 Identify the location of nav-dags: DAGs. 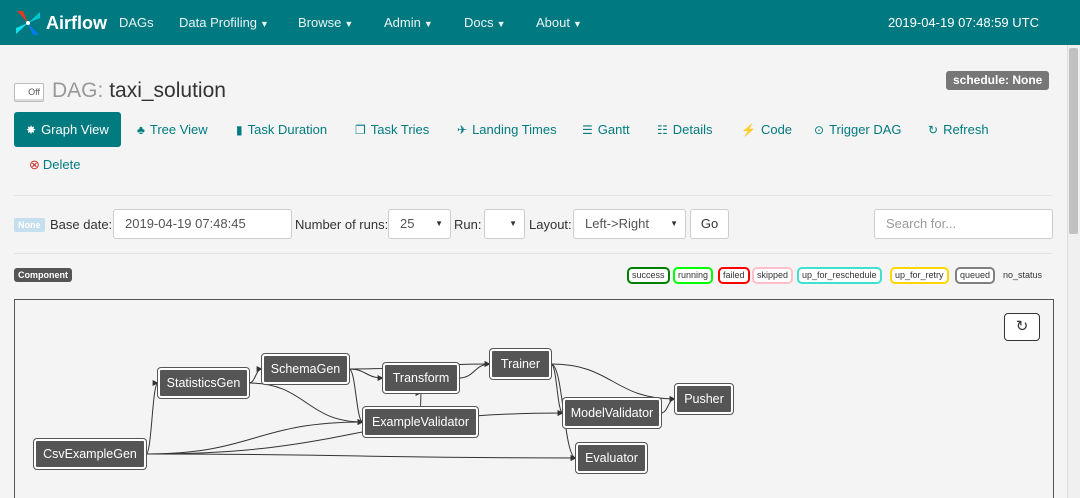
(136, 22).